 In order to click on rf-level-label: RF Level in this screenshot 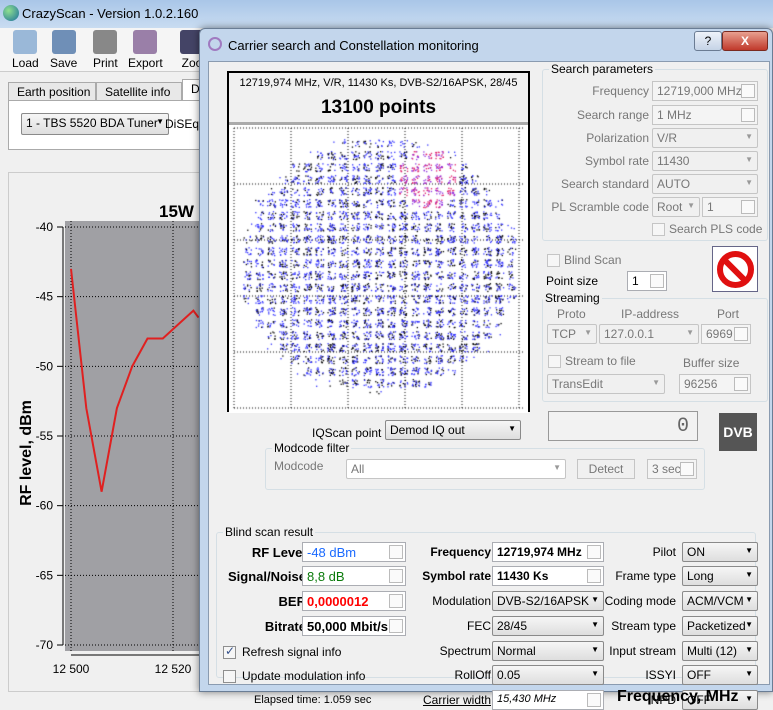, I will do `click(278, 552)`.